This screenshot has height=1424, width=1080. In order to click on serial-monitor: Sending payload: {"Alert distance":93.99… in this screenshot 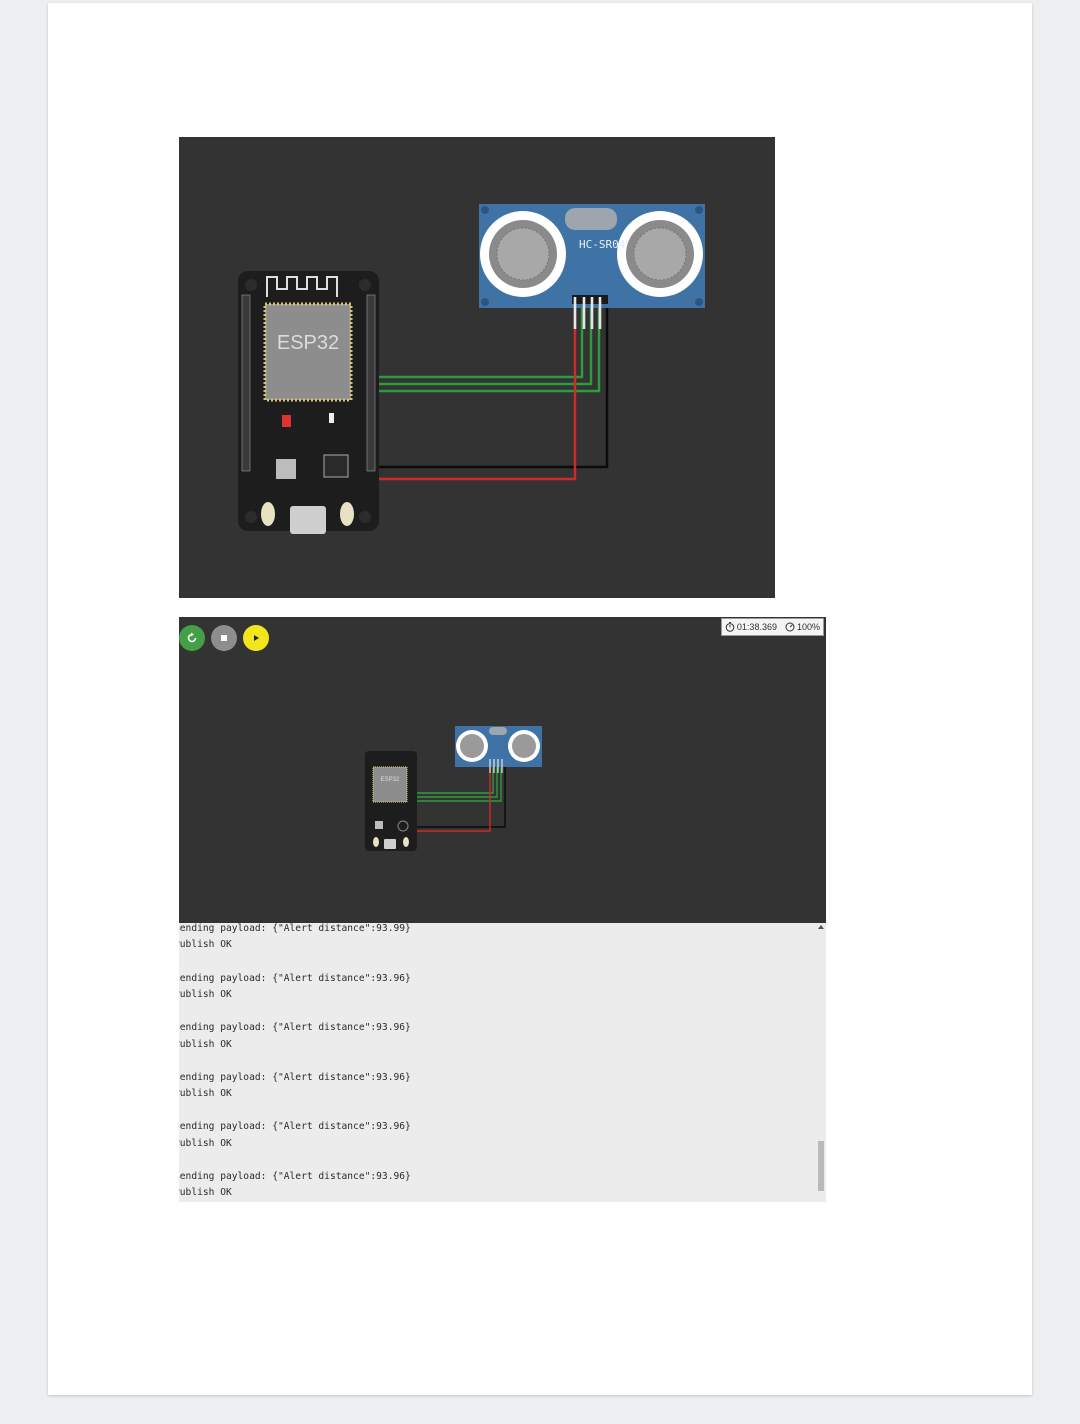, I will do `click(502, 1062)`.